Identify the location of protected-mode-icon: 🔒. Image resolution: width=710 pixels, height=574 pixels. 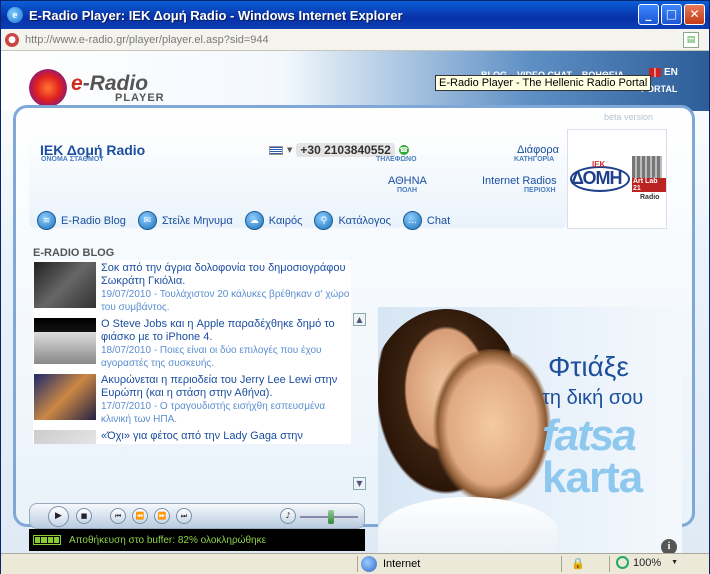
(578, 563).